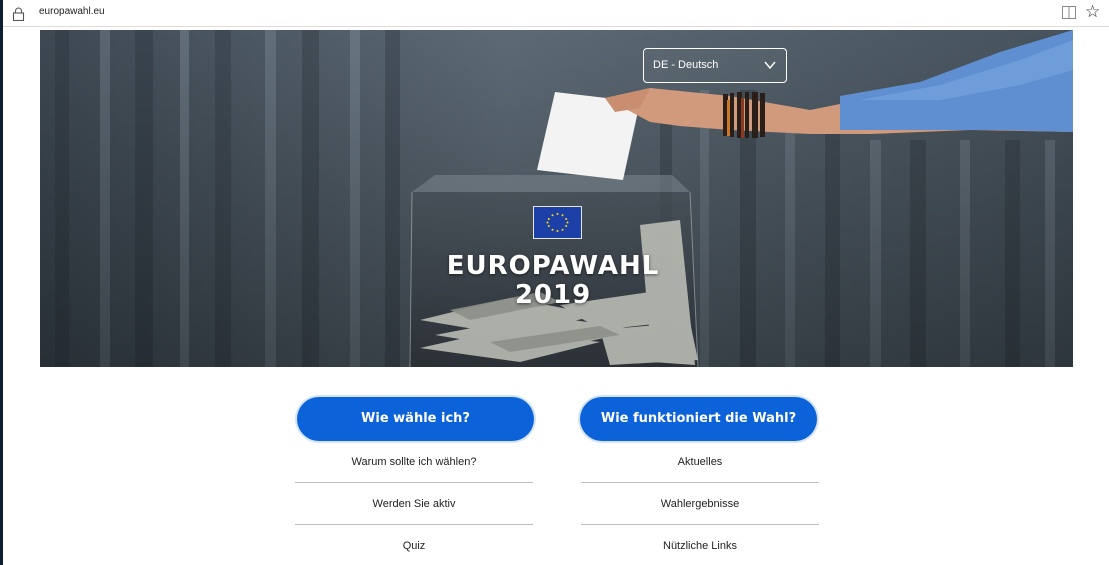 The height and width of the screenshot is (565, 1109). What do you see at coordinates (553, 266) in the screenshot?
I see `hero-title-line1: EUROPAWAHL` at bounding box center [553, 266].